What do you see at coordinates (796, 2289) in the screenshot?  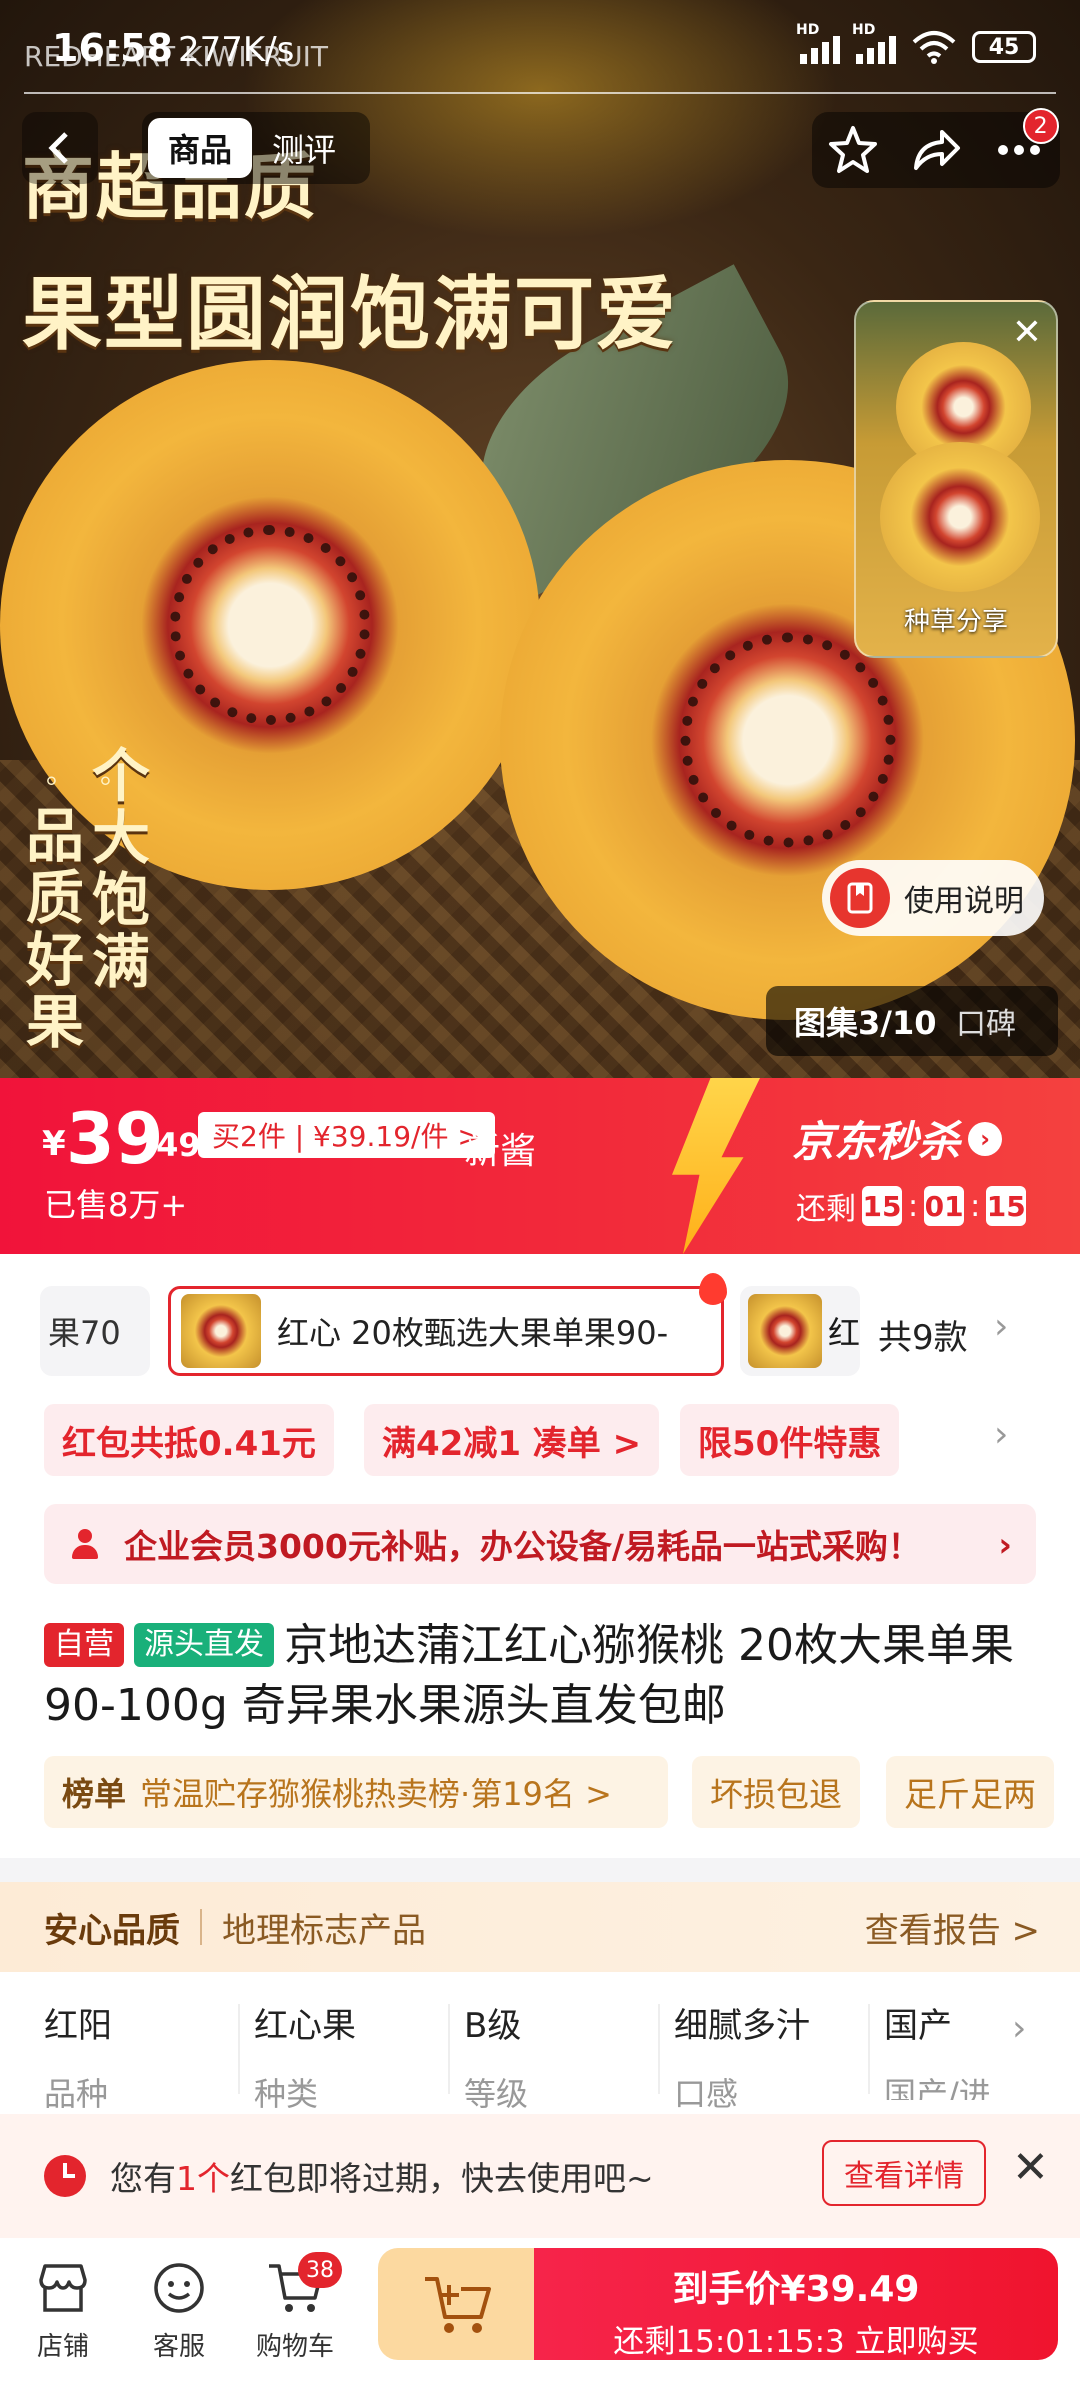 I see `final-price-label: 到手价¥39.49` at bounding box center [796, 2289].